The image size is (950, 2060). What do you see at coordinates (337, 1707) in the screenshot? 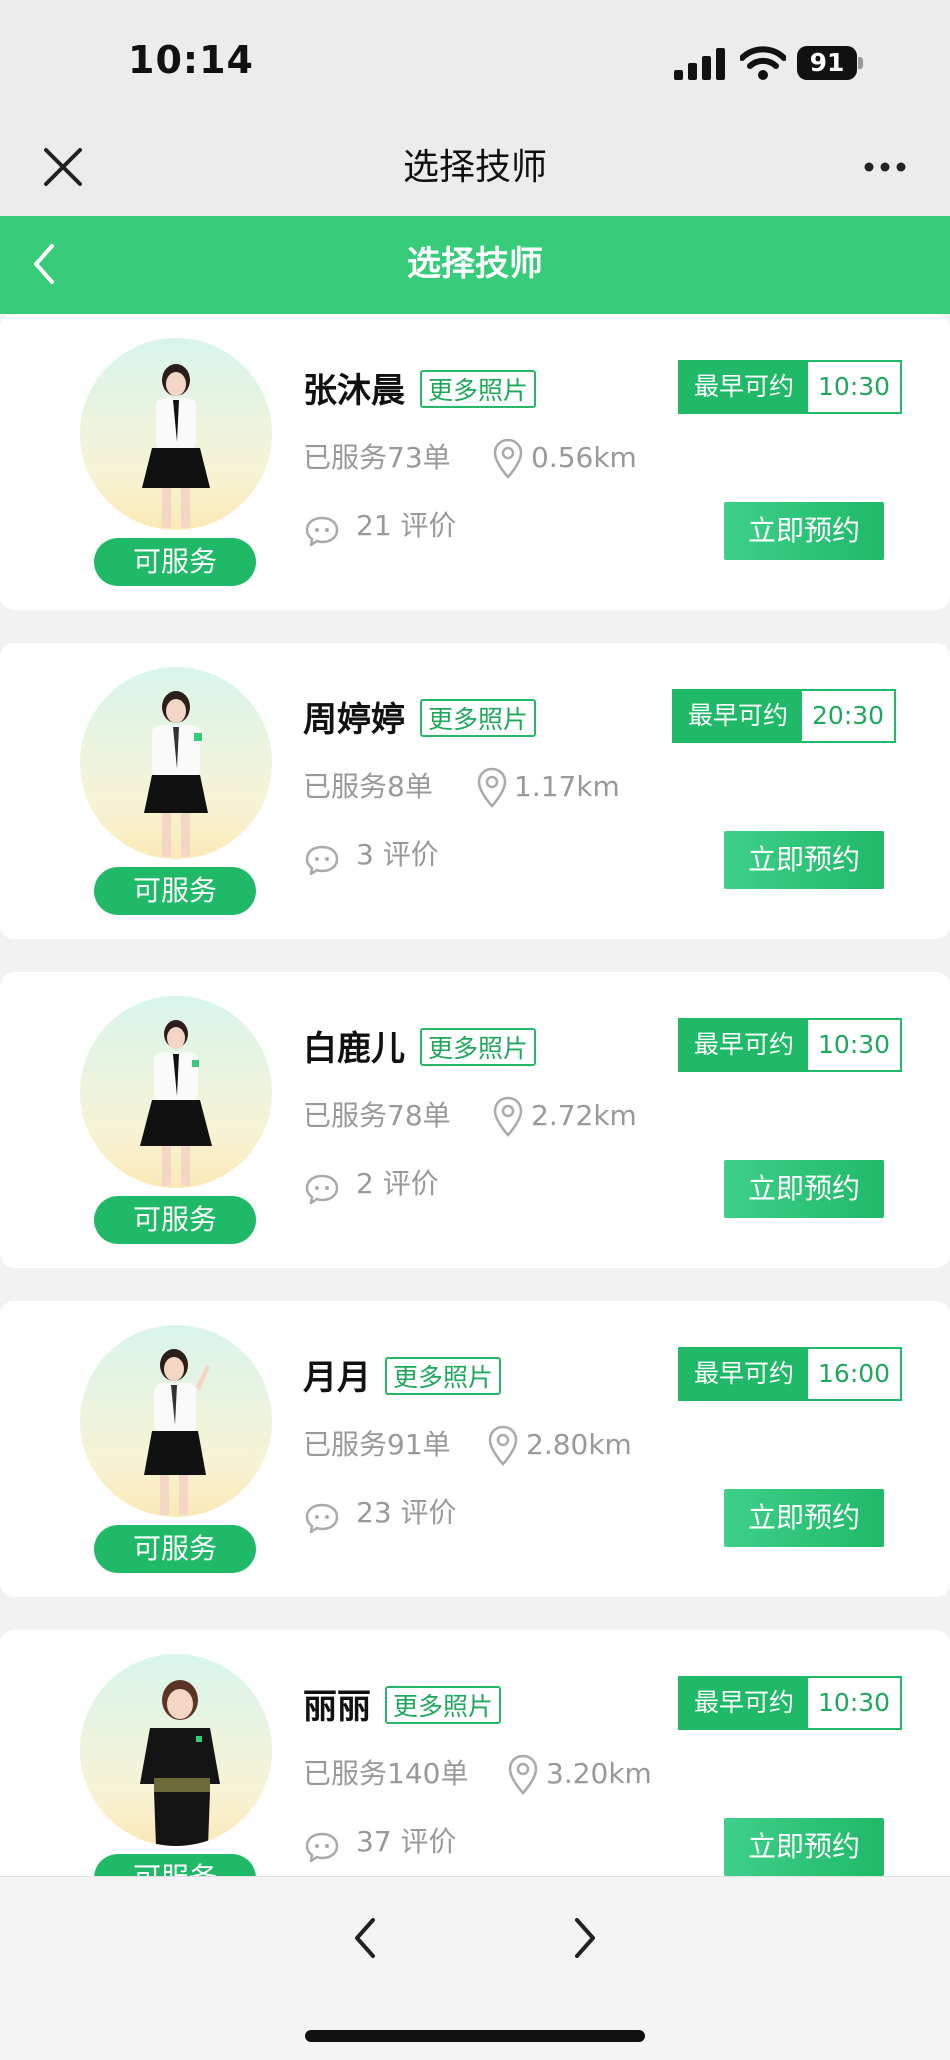
I see `technician-name: 丽丽` at bounding box center [337, 1707].